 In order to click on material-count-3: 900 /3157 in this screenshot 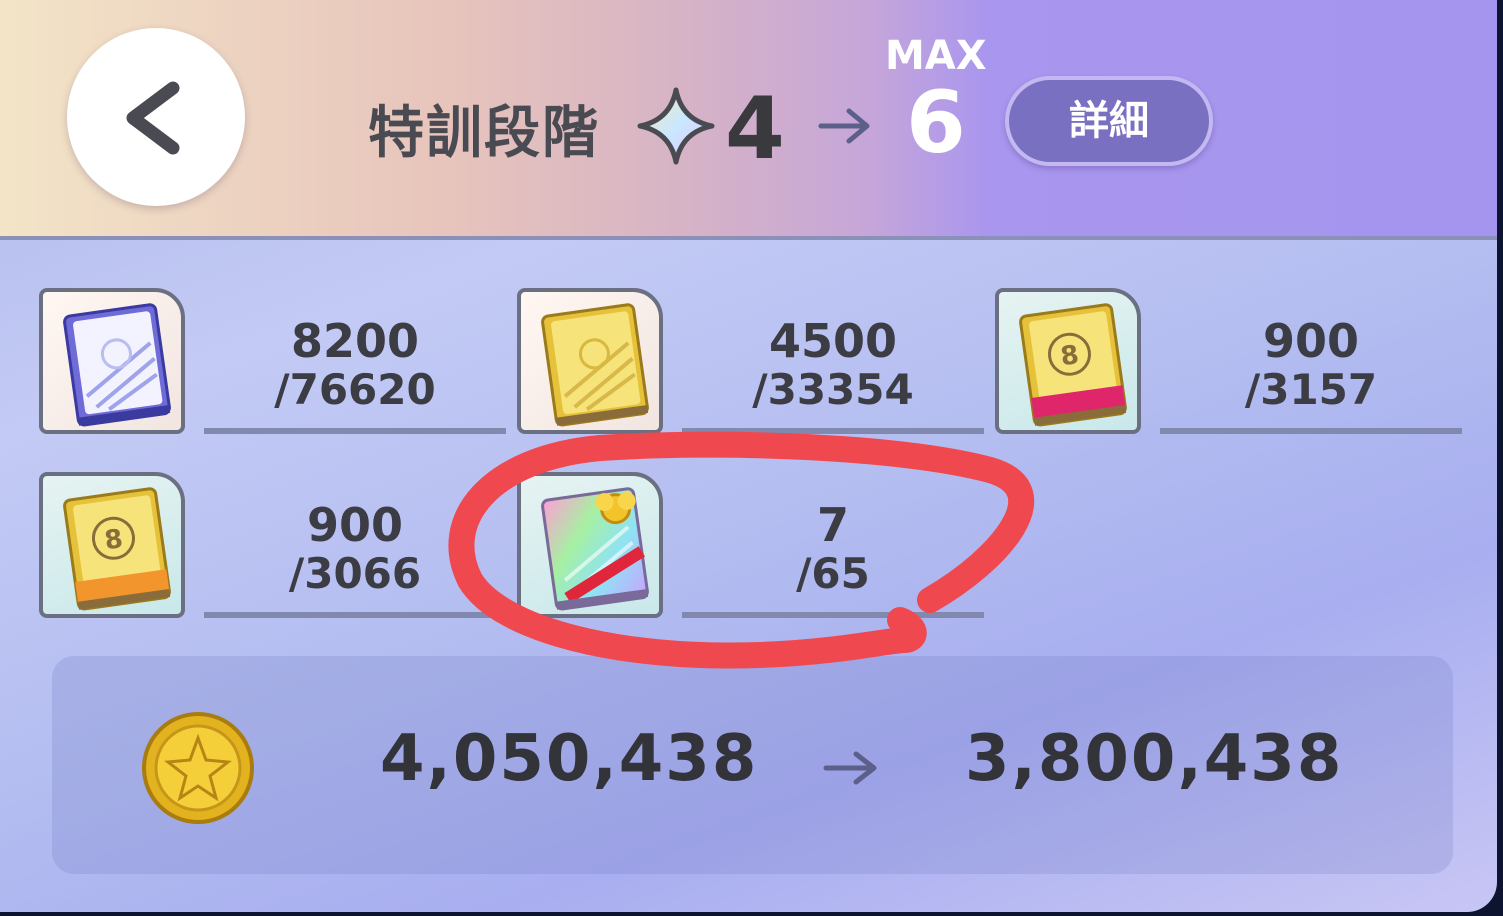, I will do `click(1311, 365)`.